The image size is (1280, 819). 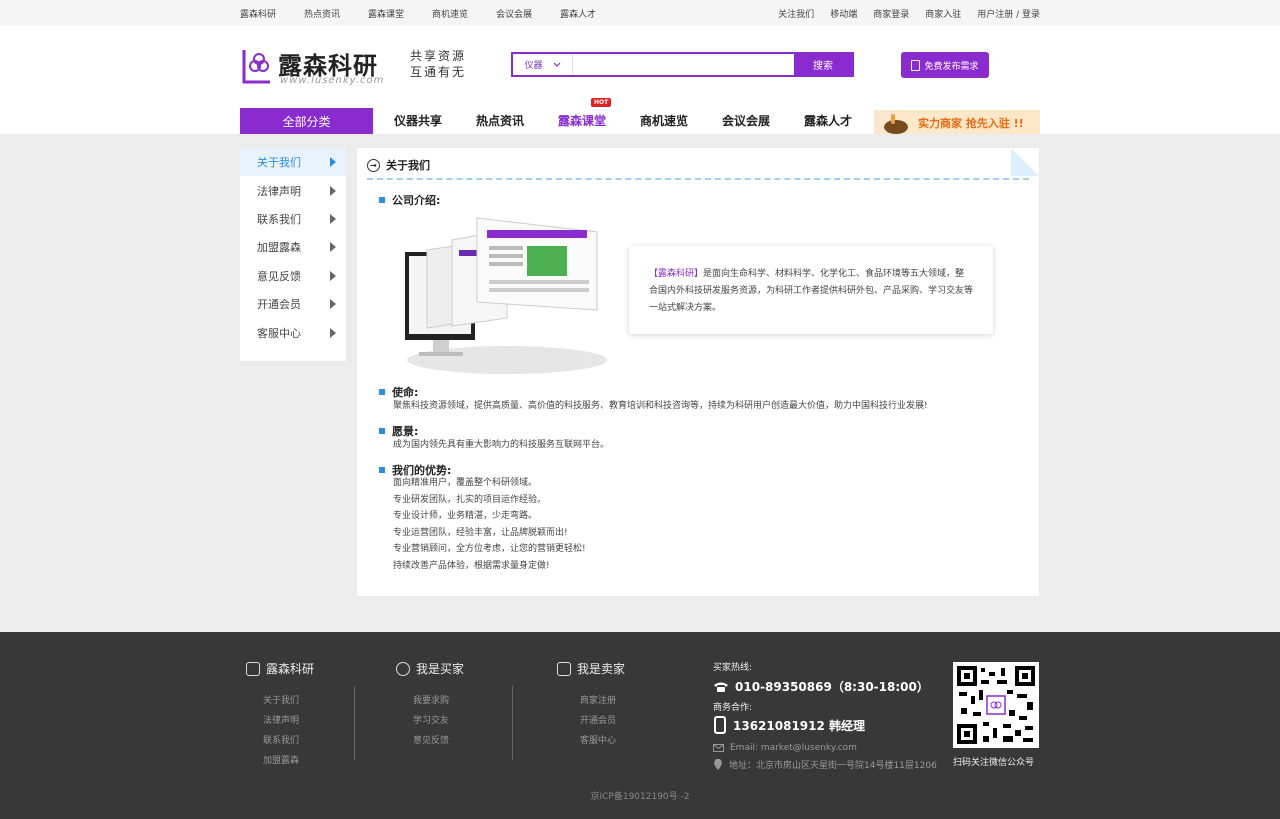 I want to click on email: Email: market@lusenky.com, so click(x=833, y=748).